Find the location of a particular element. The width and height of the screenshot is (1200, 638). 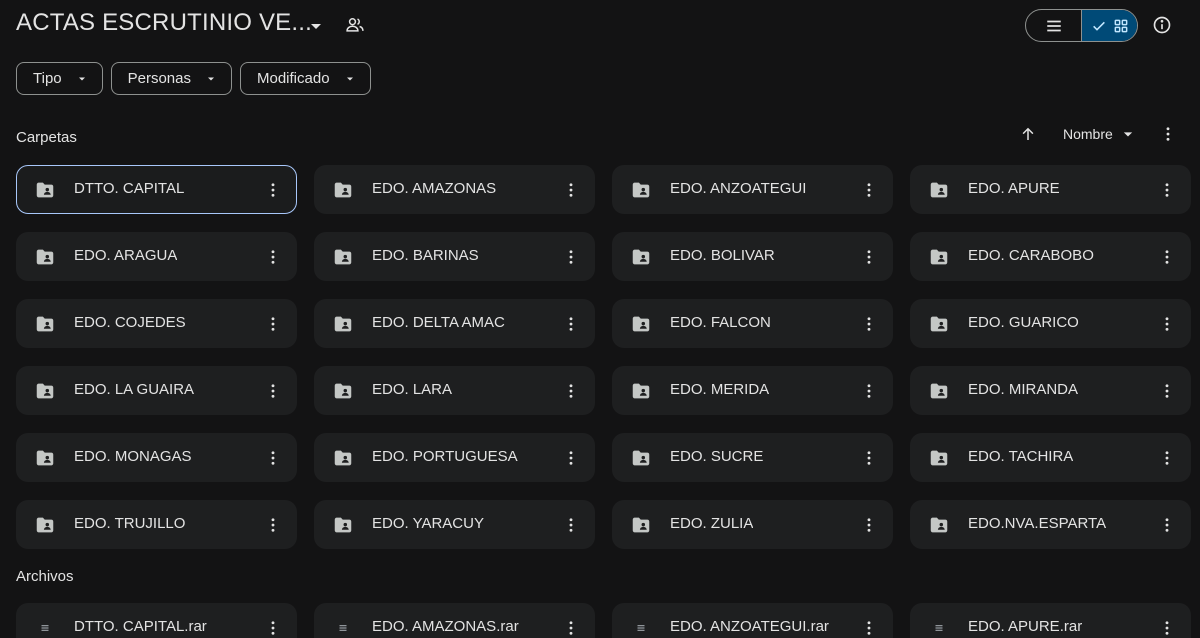

folder-name: EDO. YARACUY is located at coordinates (428, 523).